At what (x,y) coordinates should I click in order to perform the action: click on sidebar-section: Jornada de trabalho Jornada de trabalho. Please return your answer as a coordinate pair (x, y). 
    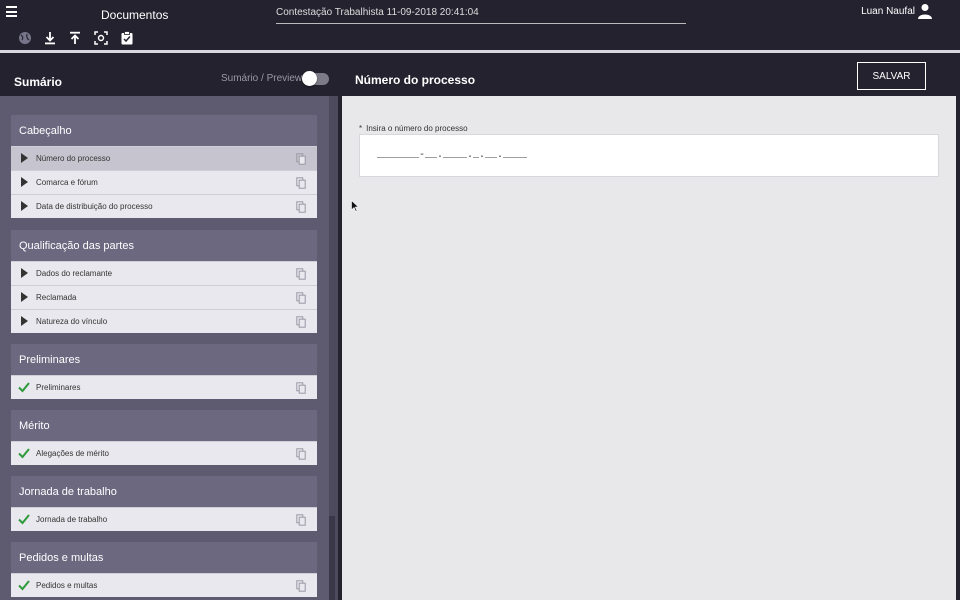
    Looking at the image, I should click on (164, 503).